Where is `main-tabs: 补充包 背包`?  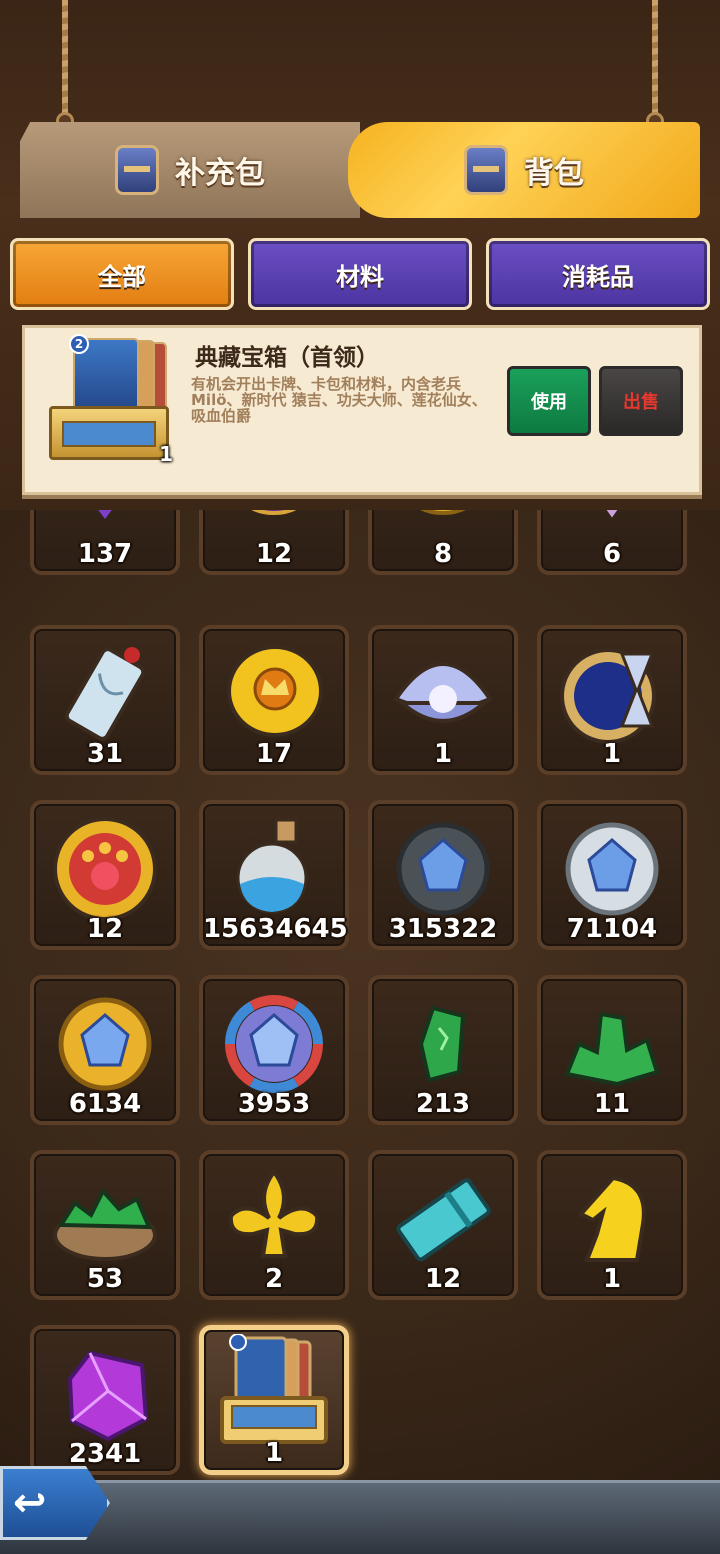 main-tabs: 补充包 背包 is located at coordinates (360, 170).